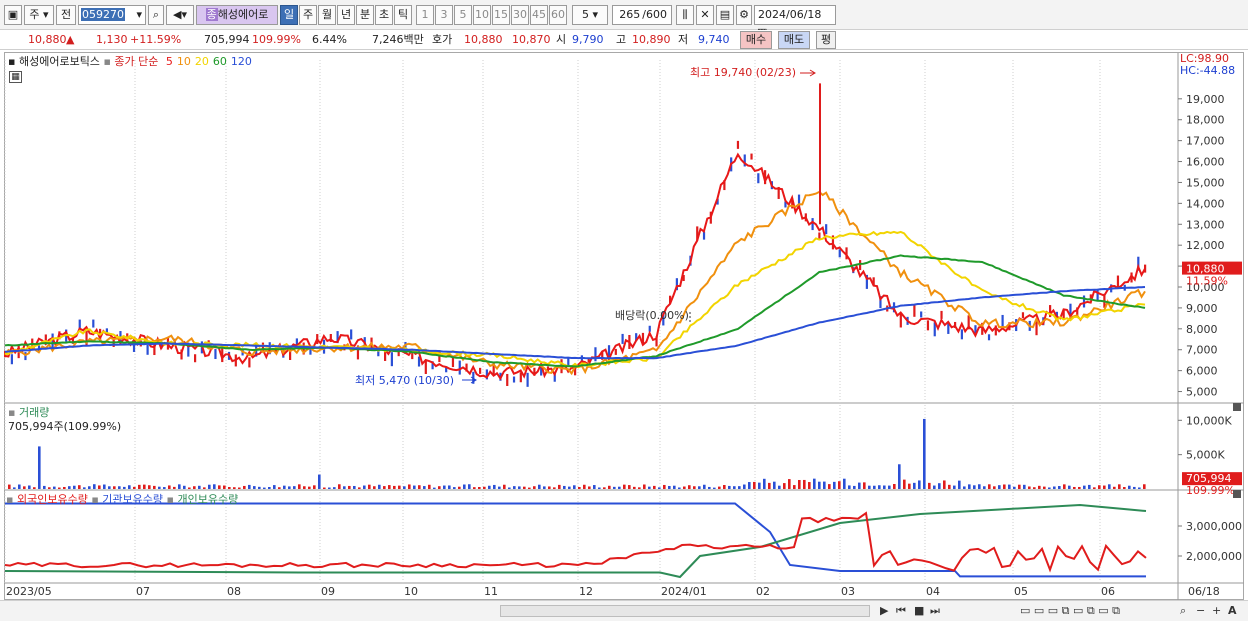  I want to click on nav-stop-button: ■, so click(919, 611).